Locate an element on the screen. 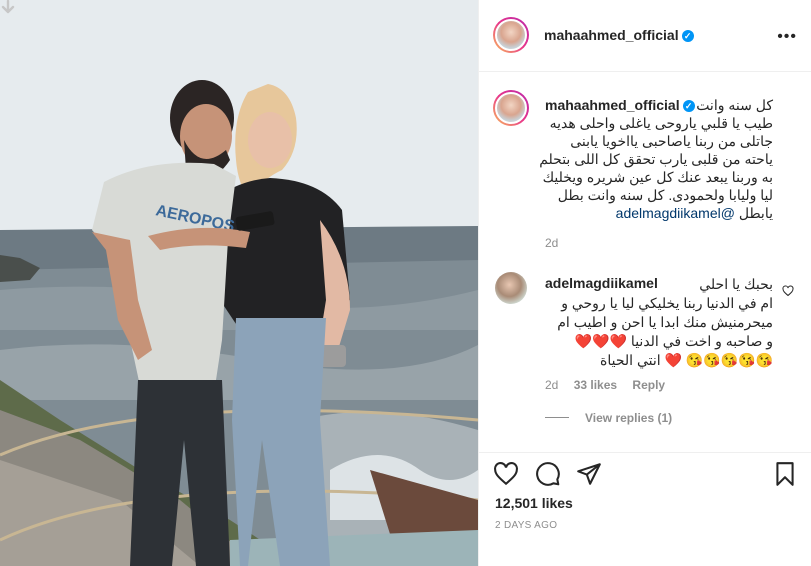 The image size is (811, 566). caption-mention-link: @adelmagdiikamel is located at coordinates (675, 213).